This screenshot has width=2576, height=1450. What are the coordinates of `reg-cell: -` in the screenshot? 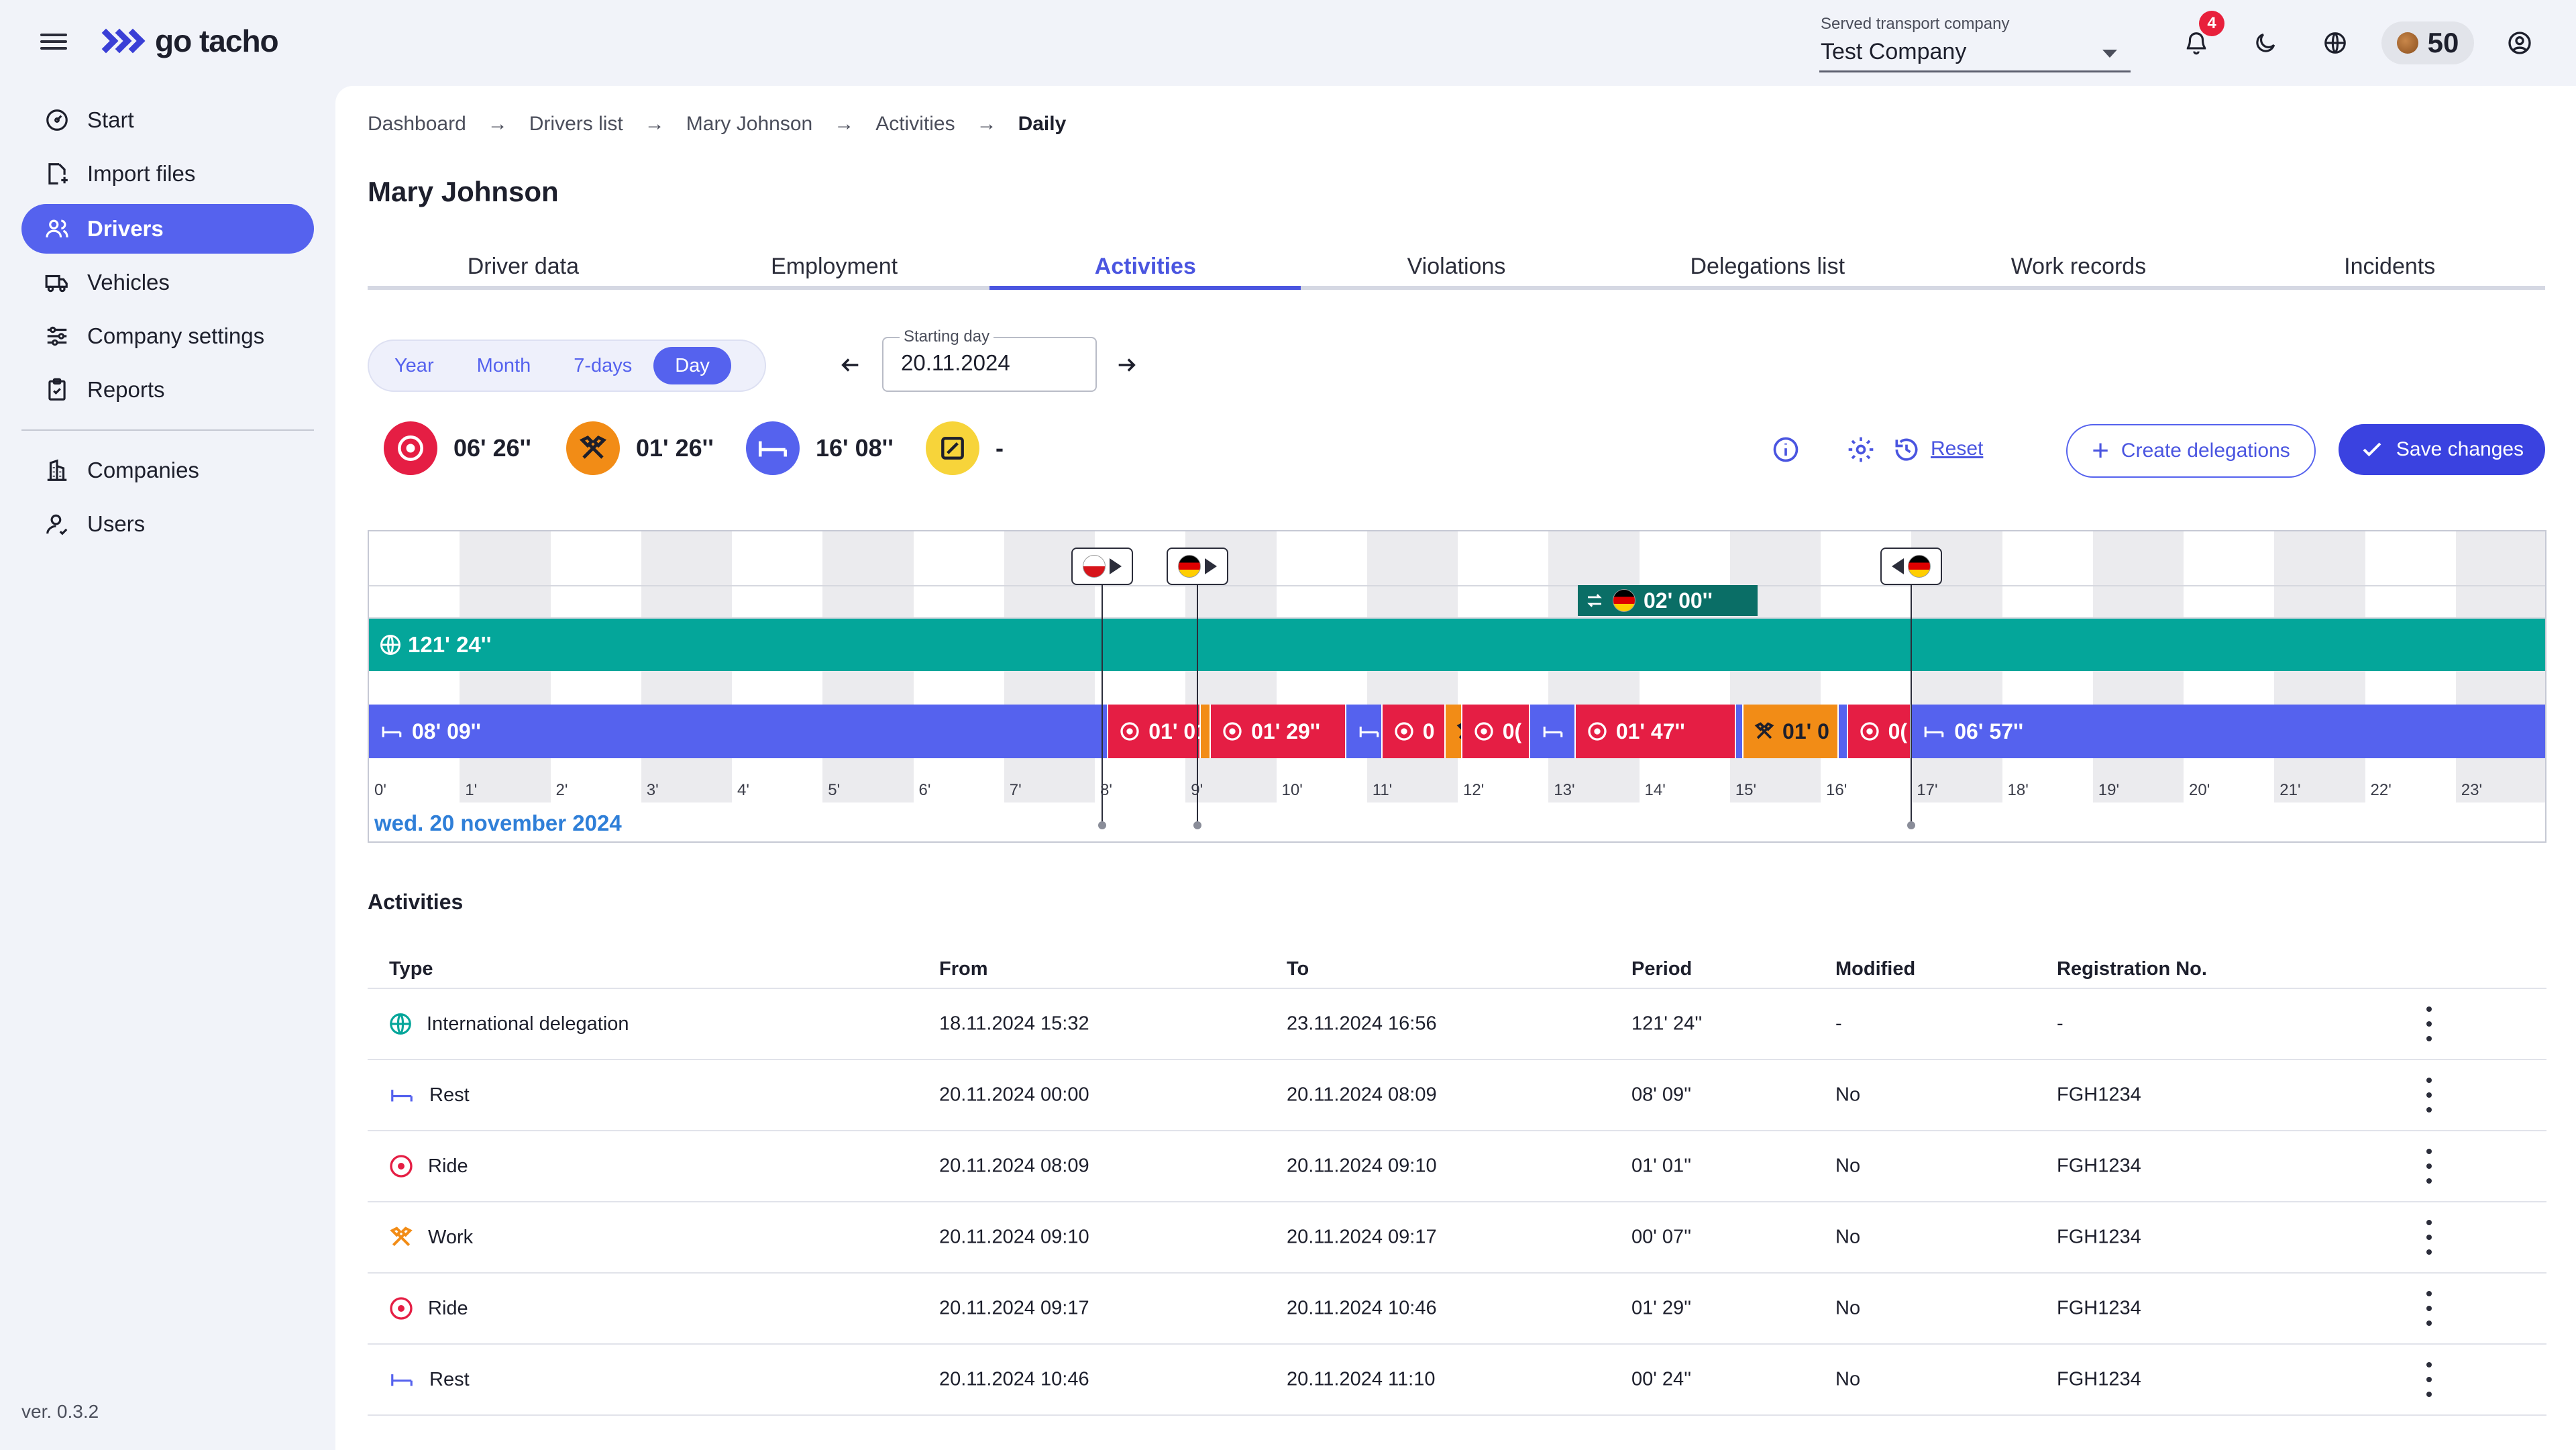 It's located at (2060, 1024).